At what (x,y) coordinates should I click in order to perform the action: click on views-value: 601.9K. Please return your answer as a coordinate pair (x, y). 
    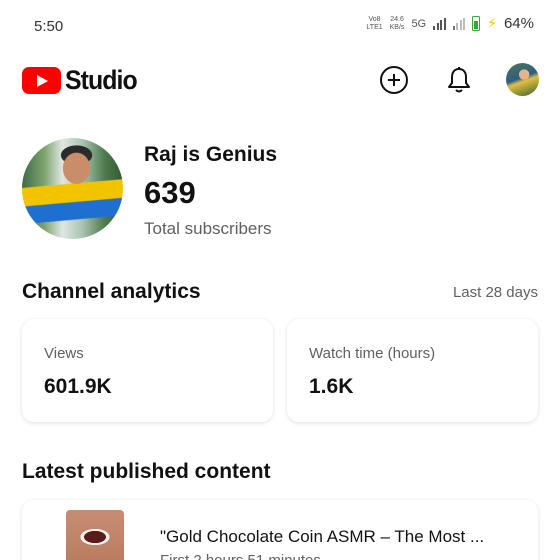
    Looking at the image, I should click on (78, 386).